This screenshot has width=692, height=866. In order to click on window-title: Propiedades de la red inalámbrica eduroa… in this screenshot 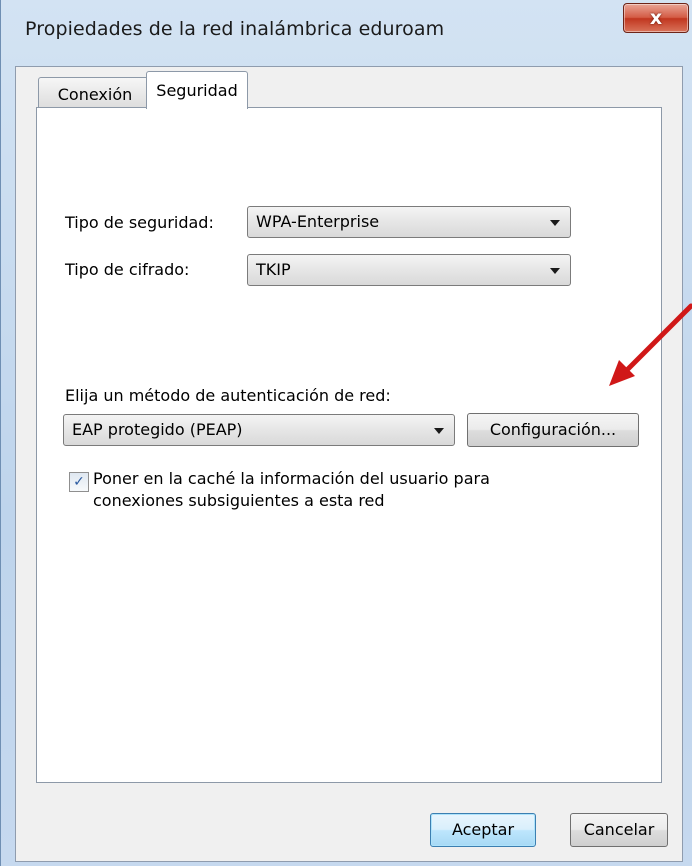, I will do `click(235, 29)`.